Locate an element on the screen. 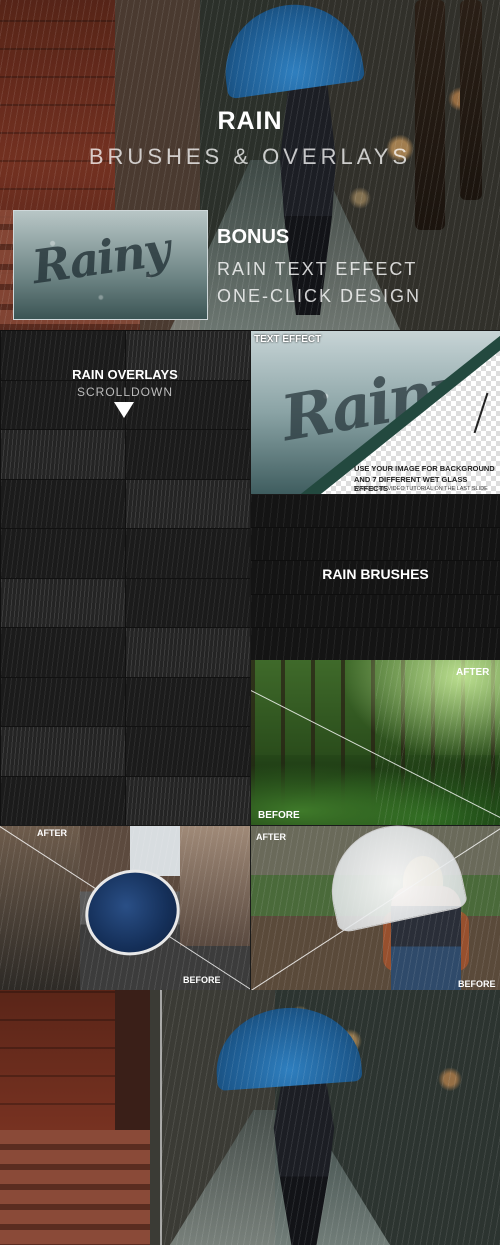 Image resolution: width=500 pixels, height=1245 pixels. bonus-line-1: RAIN TEXT EFFECT is located at coordinates (317, 269).